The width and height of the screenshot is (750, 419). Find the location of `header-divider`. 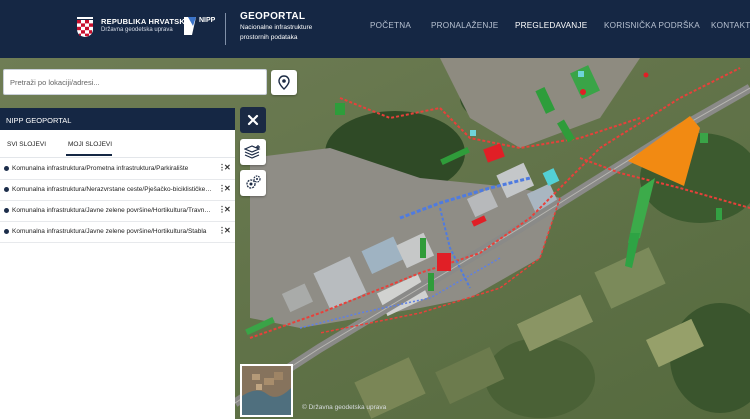

header-divider is located at coordinates (225, 29).